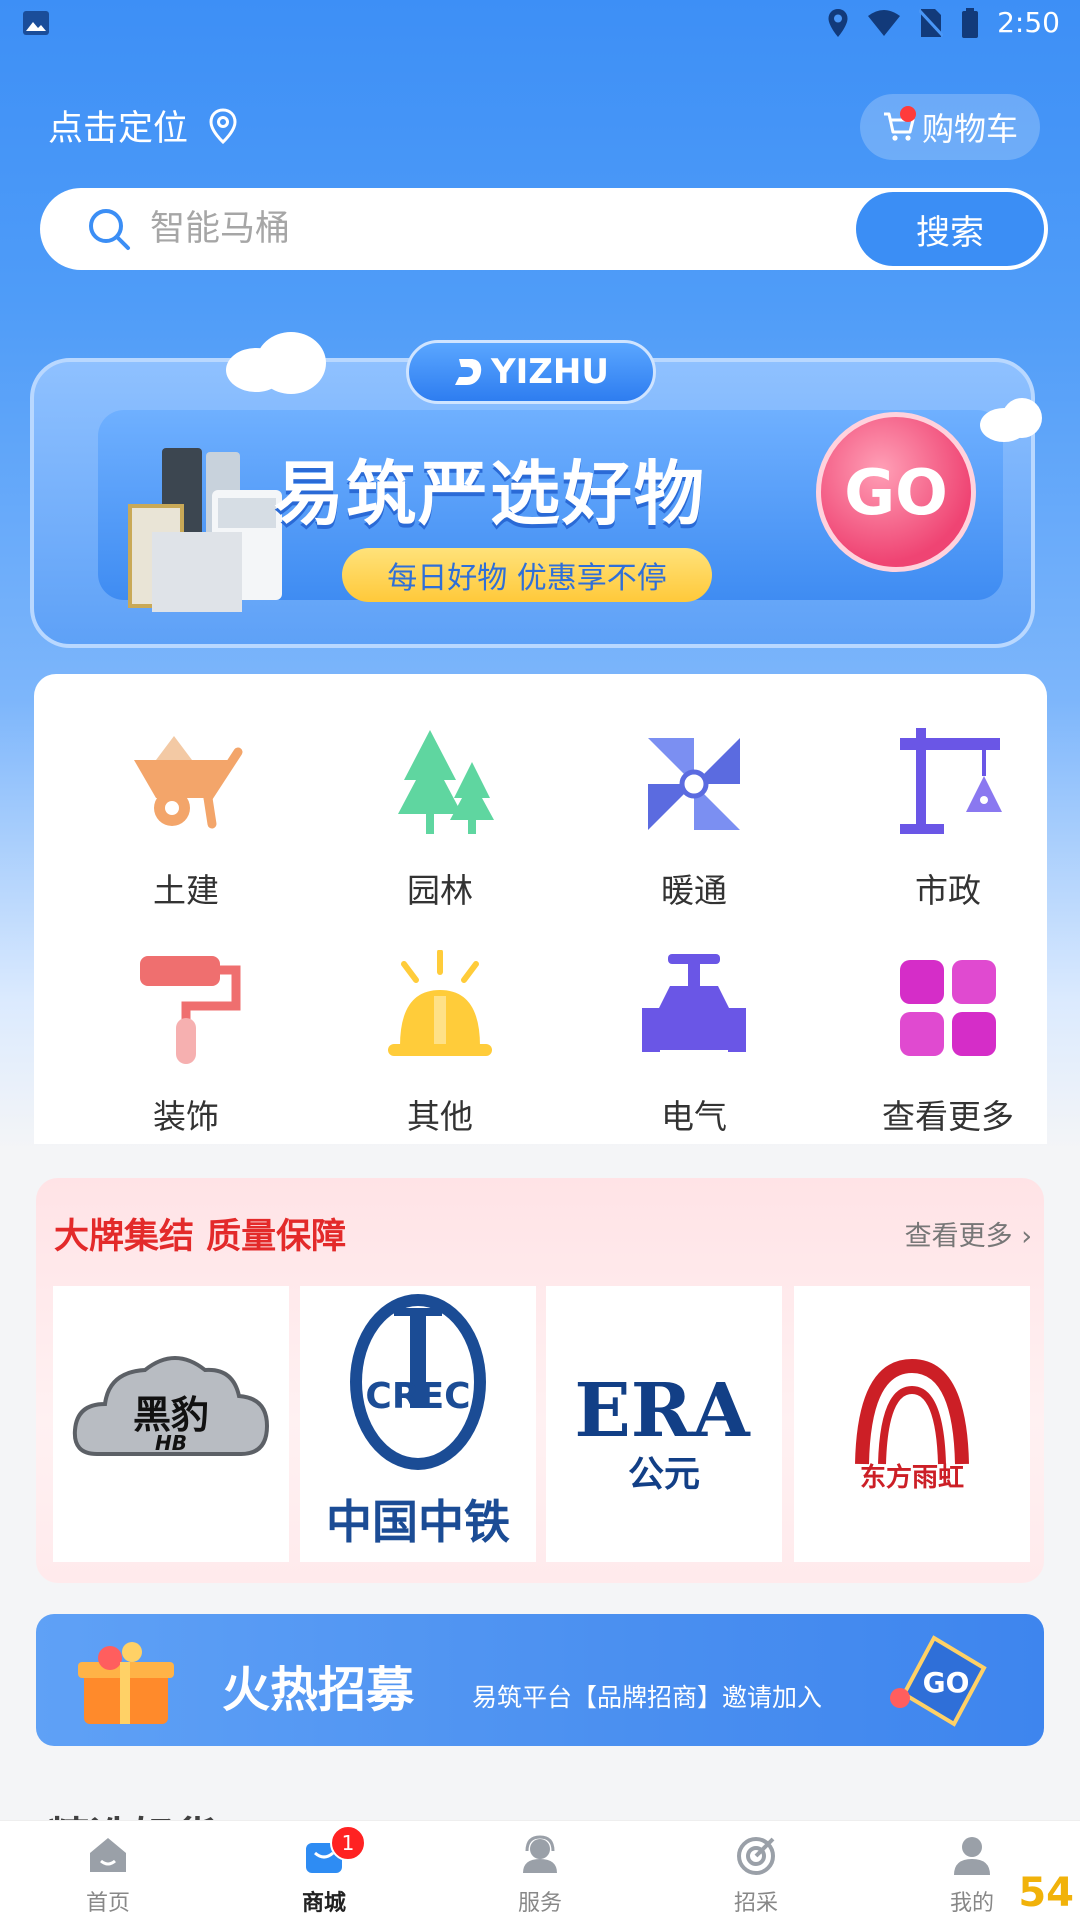 The image size is (1080, 1920). I want to click on brand-card-yuhong: 东方雨虹, so click(912, 1424).